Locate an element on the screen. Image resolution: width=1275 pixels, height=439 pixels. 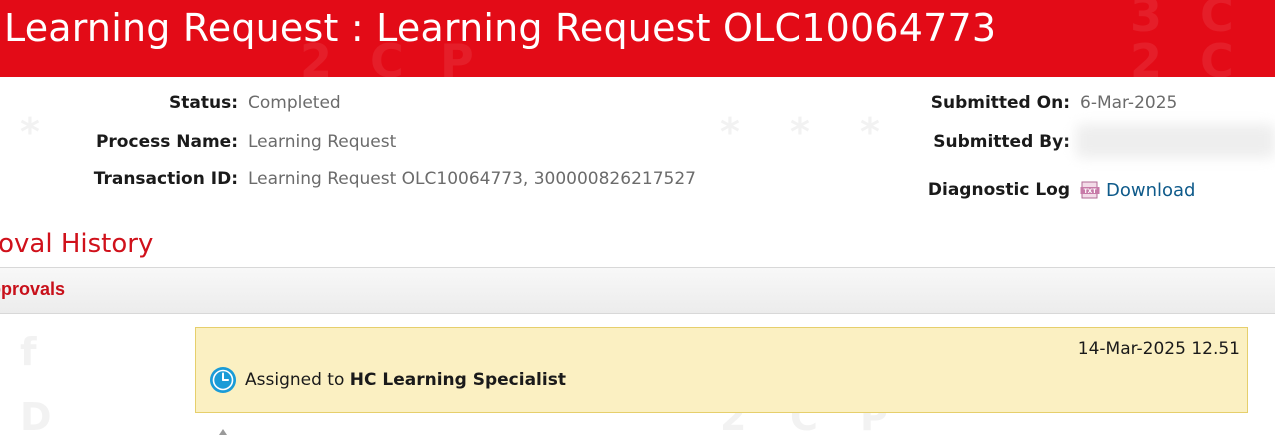
svg-text: TXT is located at coordinates (1091, 191).